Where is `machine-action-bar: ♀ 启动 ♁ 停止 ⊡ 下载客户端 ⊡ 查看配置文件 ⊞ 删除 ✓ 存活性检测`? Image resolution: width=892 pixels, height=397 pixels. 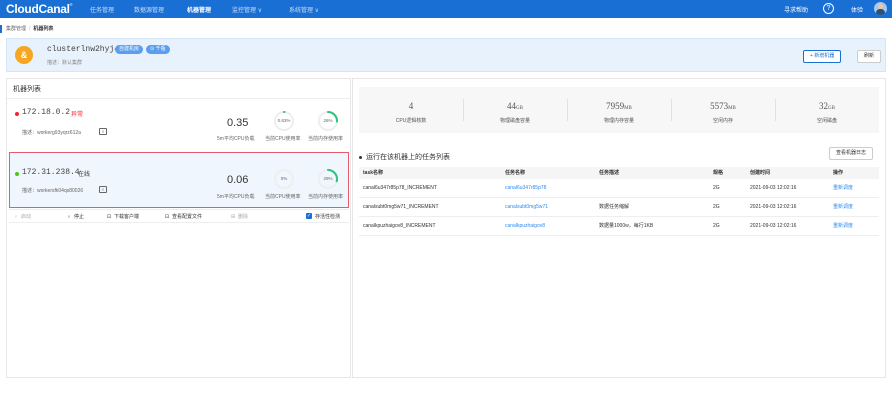 machine-action-bar: ♀ 启动 ♁ 停止 ⊡ 下载客户端 ⊡ 查看配置文件 ⊞ 删除 ✓ 存活性检测 is located at coordinates (179, 216).